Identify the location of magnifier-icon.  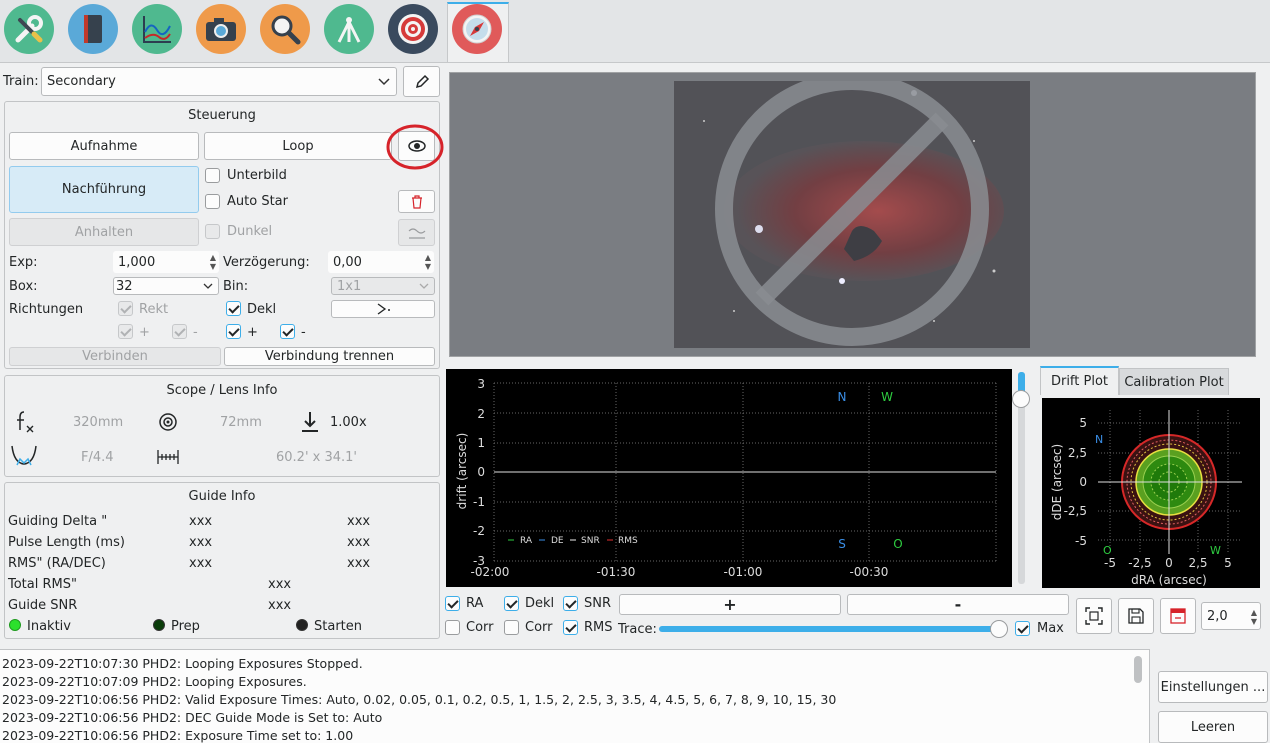
(286, 30).